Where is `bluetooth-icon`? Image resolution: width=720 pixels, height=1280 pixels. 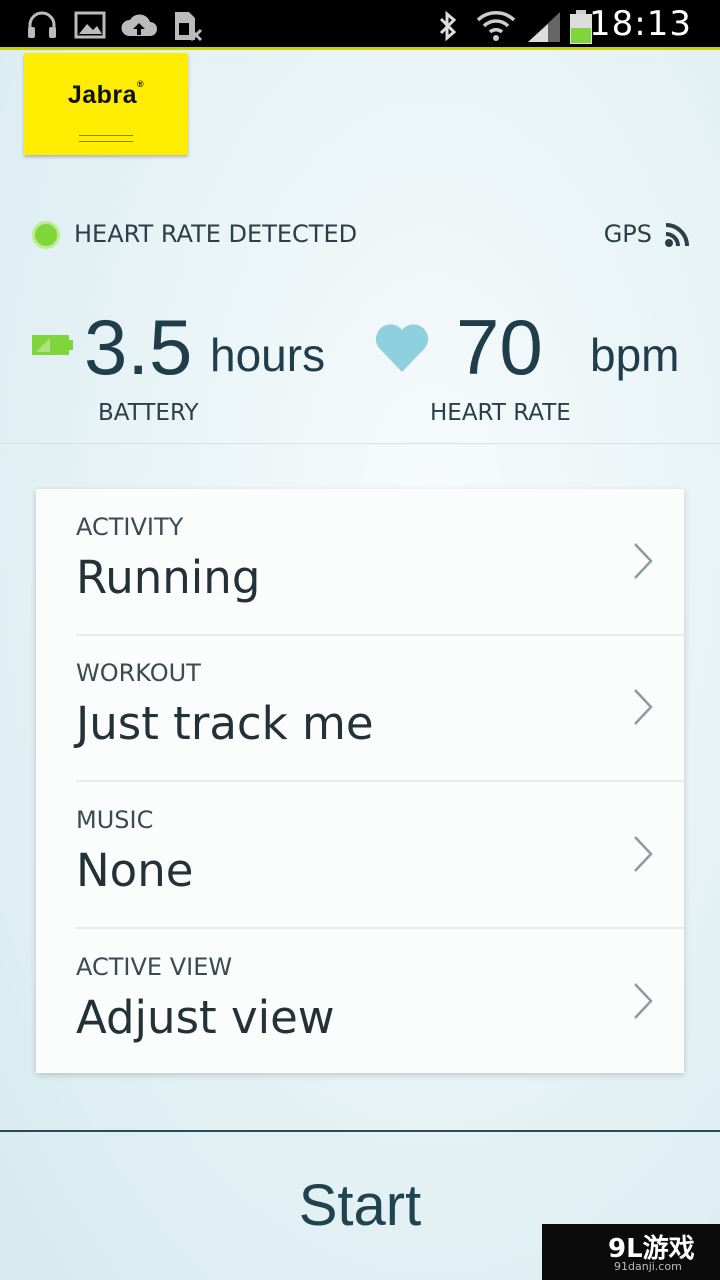 bluetooth-icon is located at coordinates (448, 26).